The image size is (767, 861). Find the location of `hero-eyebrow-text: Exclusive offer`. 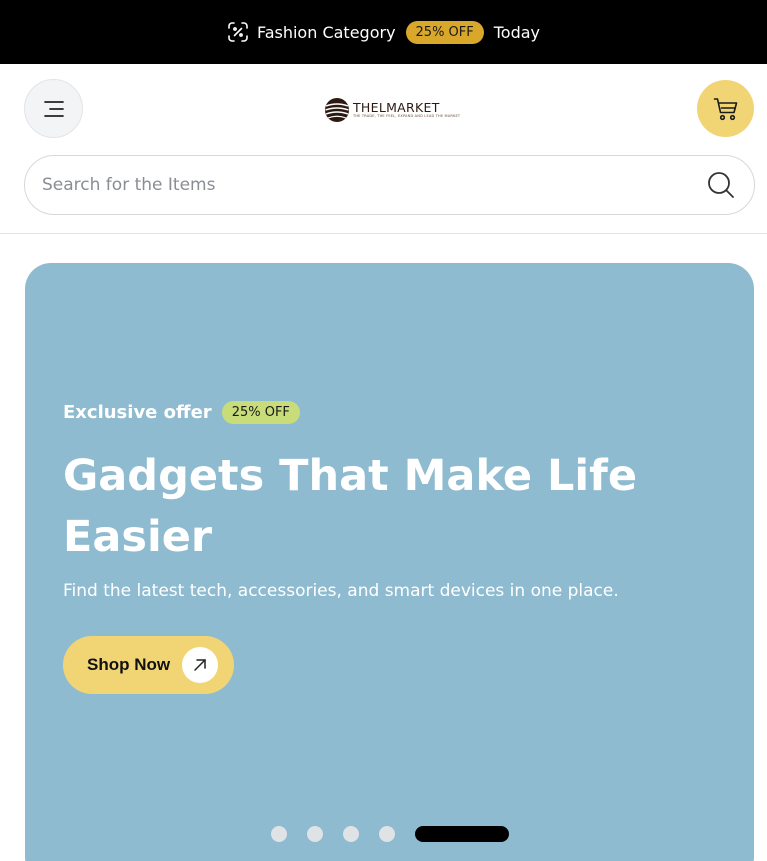

hero-eyebrow-text: Exclusive offer is located at coordinates (137, 412).